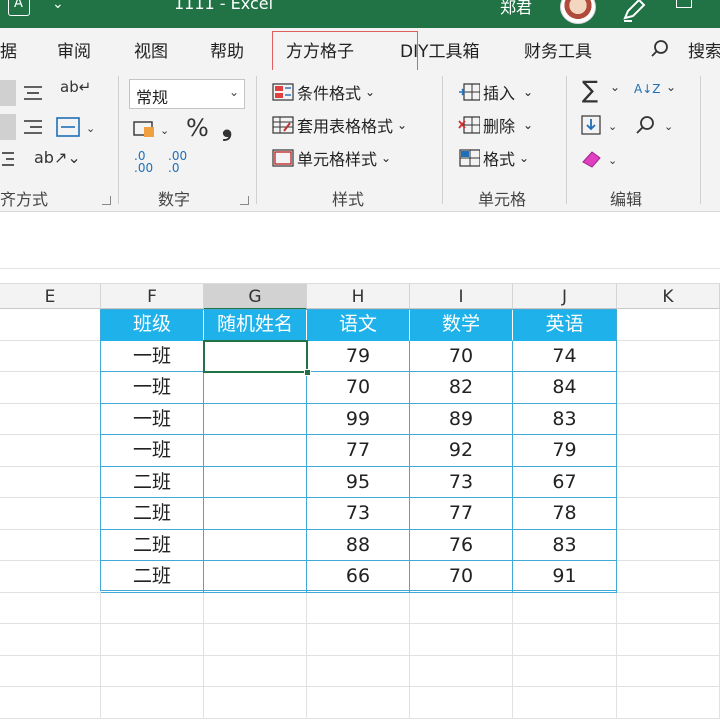 Image resolution: width=720 pixels, height=720 pixels. What do you see at coordinates (493, 158) in the screenshot?
I see `format-cells-button: 格式 ⌄` at bounding box center [493, 158].